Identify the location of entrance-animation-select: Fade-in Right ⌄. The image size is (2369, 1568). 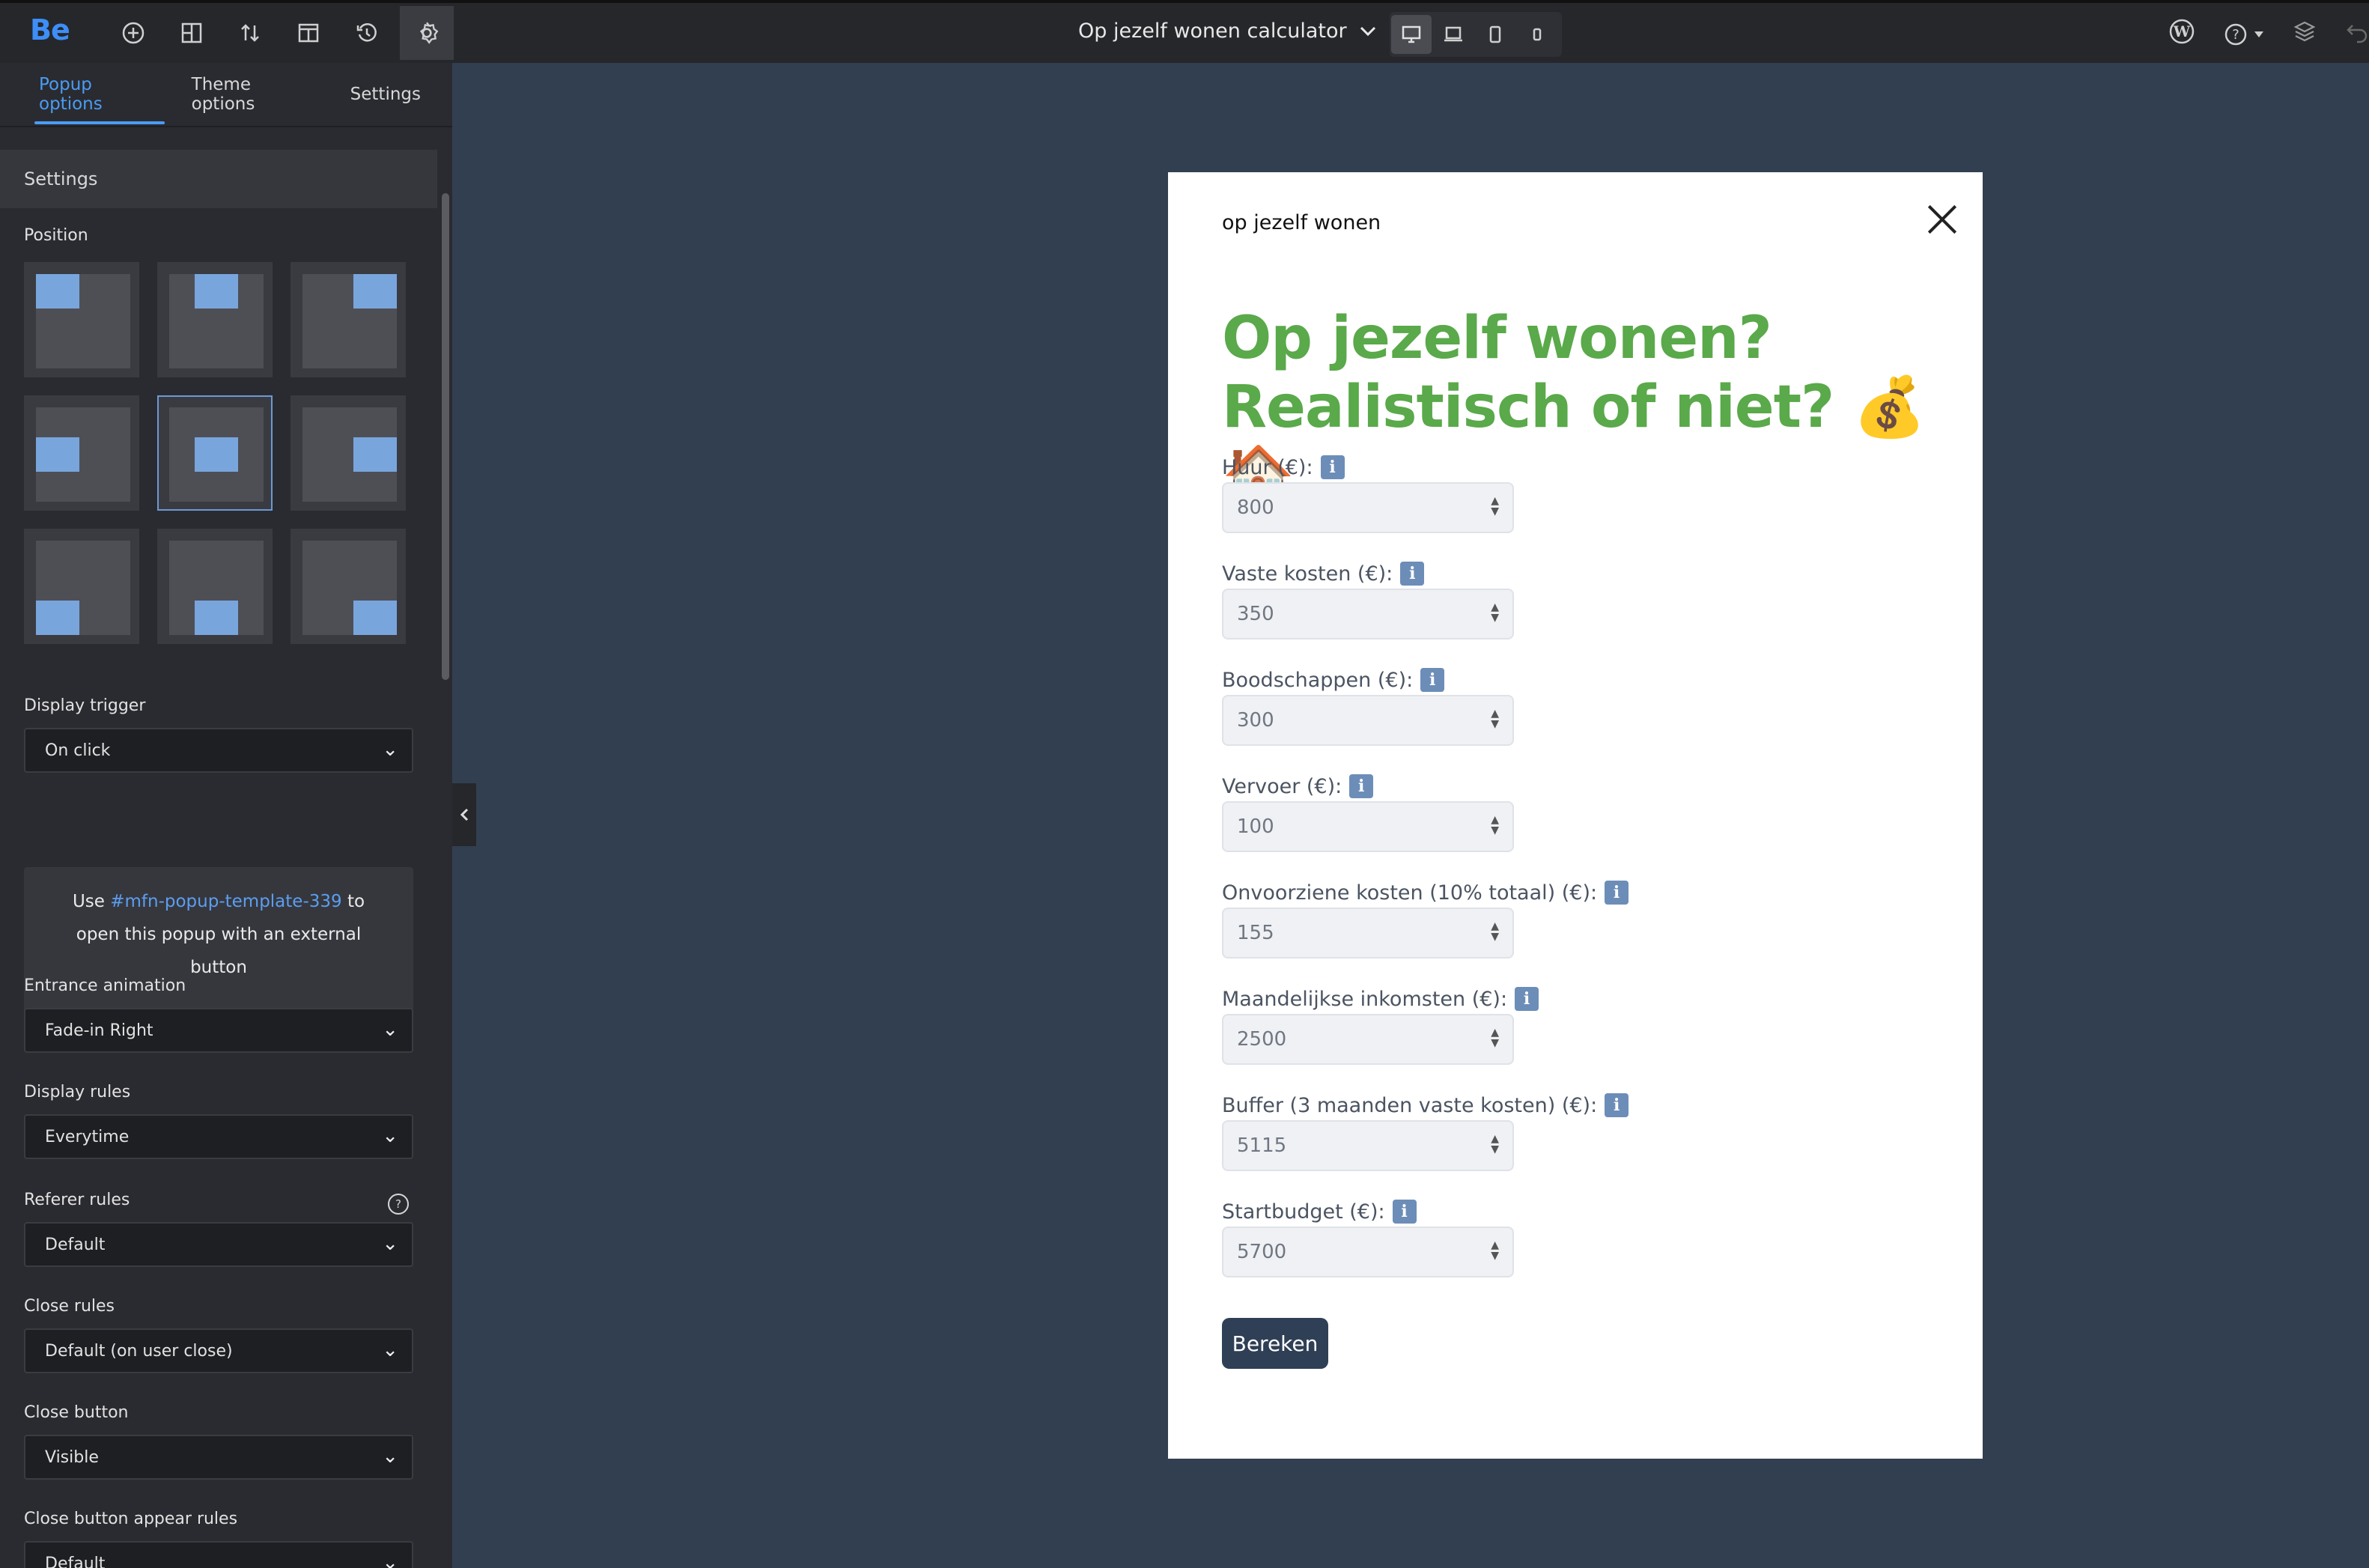
(219, 1030).